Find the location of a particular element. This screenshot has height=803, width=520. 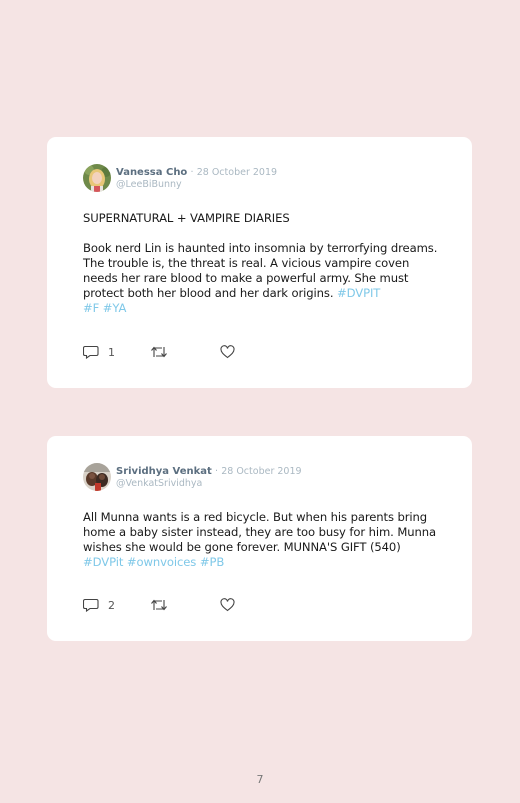

hashtag: #YA is located at coordinates (115, 308).